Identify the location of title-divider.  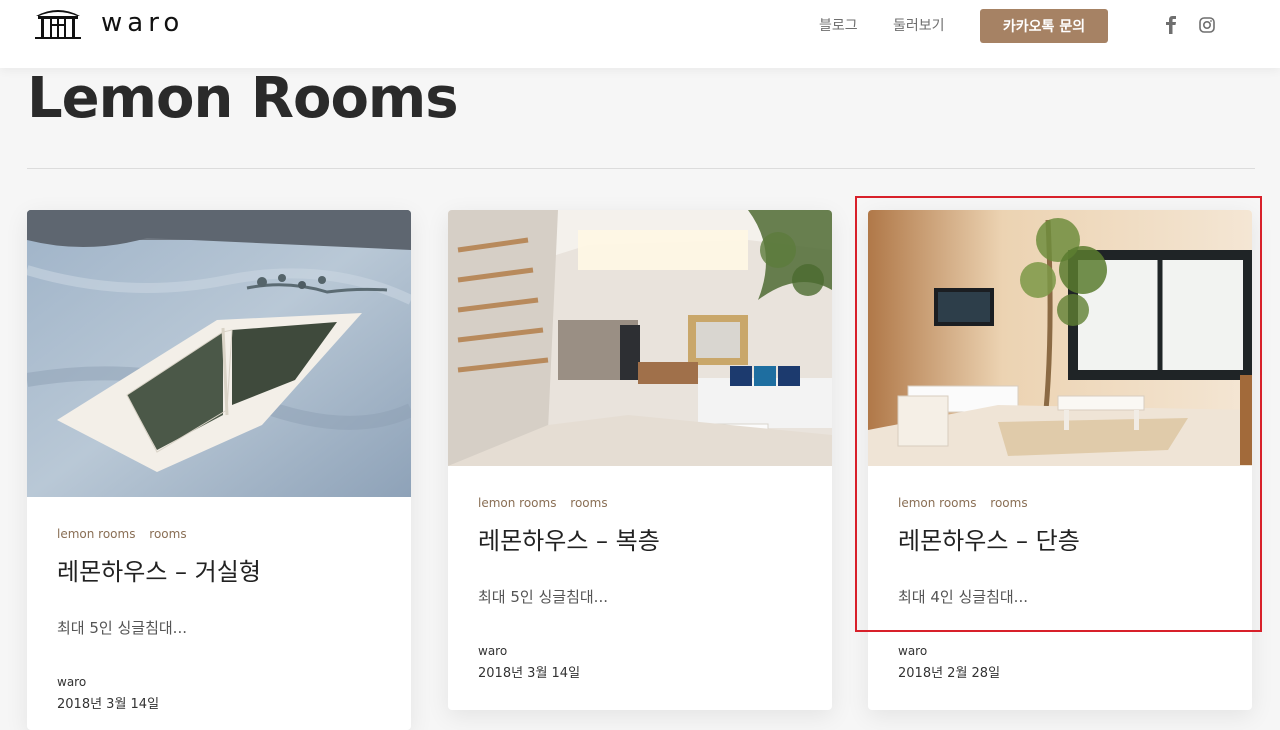
(641, 168).